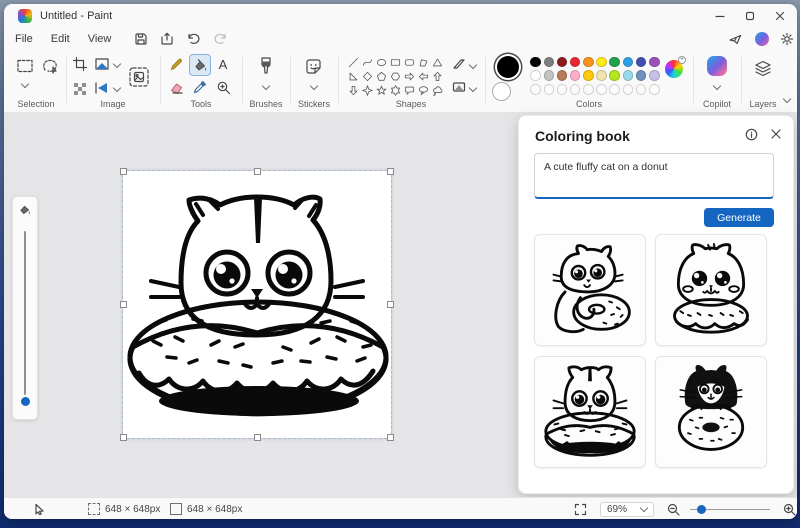  What do you see at coordinates (750, 16) in the screenshot?
I see `maximize-button` at bounding box center [750, 16].